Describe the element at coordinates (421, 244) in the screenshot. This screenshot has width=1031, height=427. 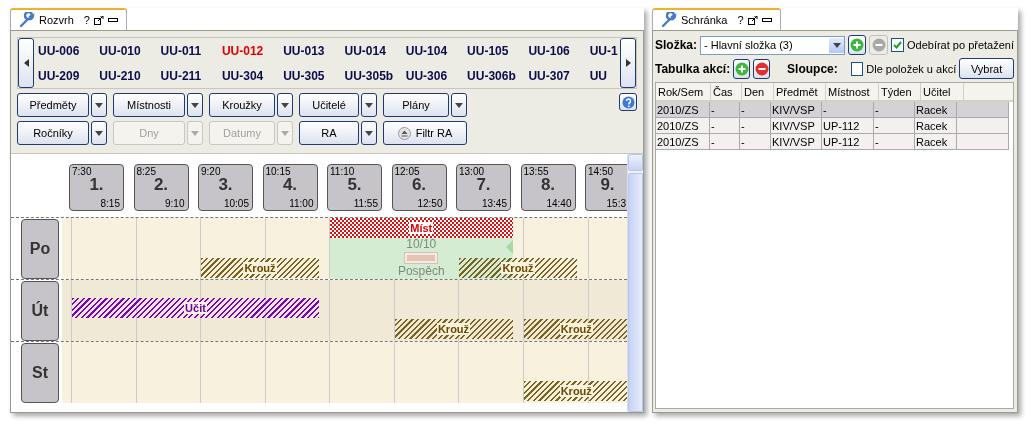
I see `success-count: 10/10` at that location.